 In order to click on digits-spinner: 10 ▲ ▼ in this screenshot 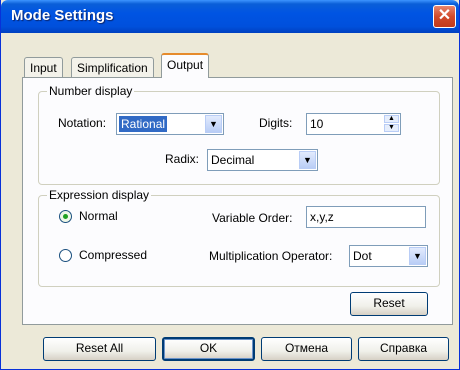, I will do `click(353, 124)`.